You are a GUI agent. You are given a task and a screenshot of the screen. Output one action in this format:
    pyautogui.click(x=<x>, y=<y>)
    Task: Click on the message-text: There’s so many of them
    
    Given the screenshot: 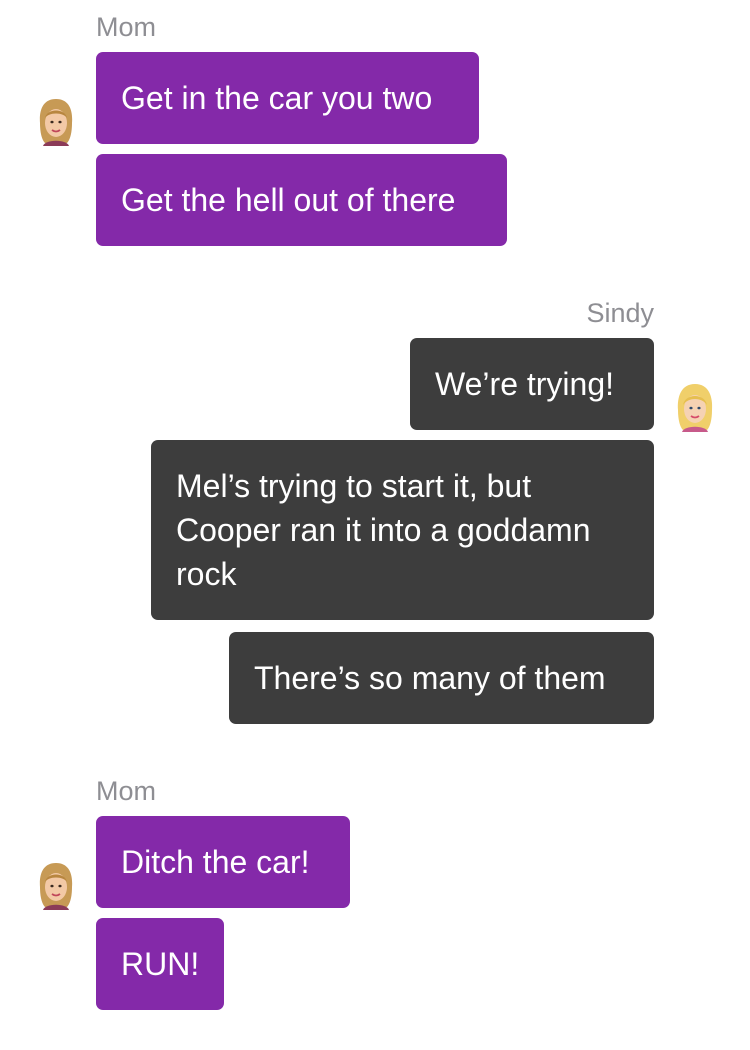 What is the action you would take?
    pyautogui.click(x=430, y=678)
    